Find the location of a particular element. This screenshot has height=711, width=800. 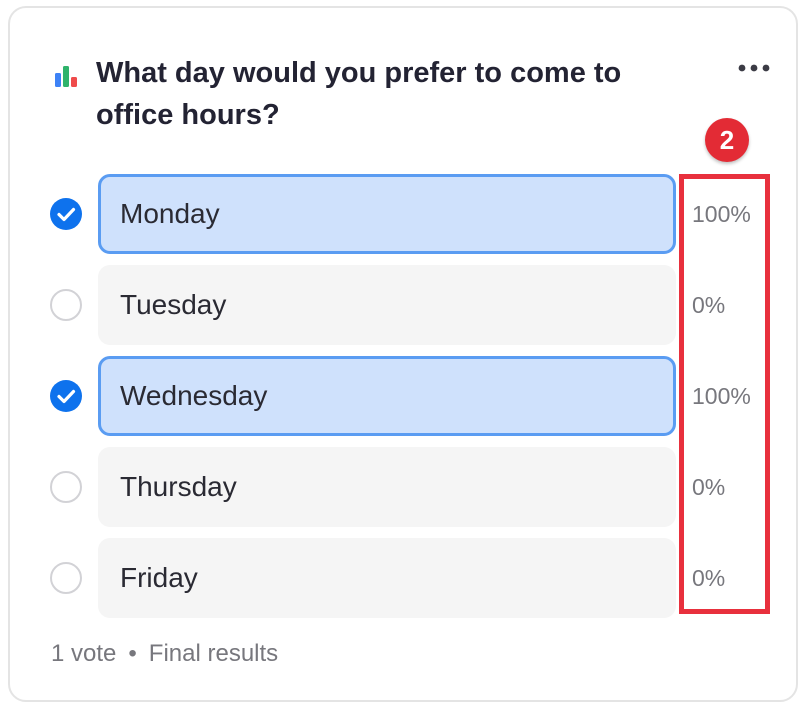

poll-option-friday: Friday 0% is located at coordinates (405, 578).